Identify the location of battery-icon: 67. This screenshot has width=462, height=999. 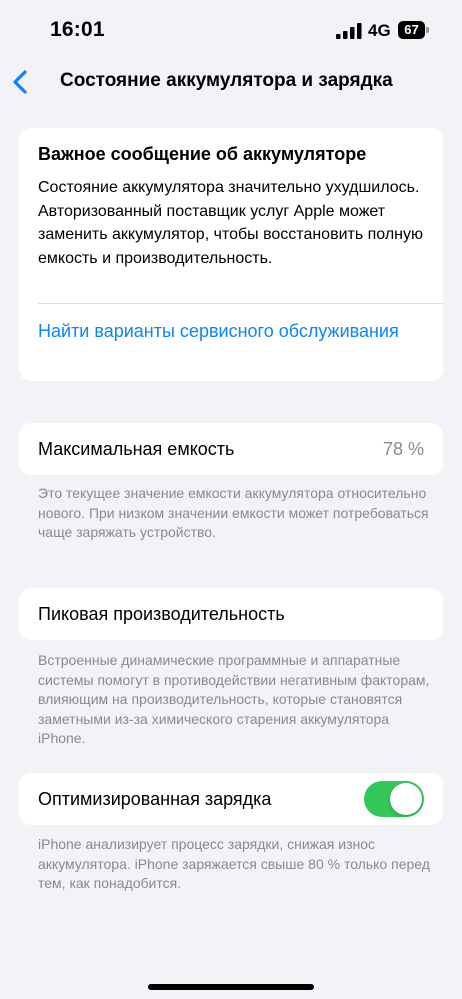
(414, 30).